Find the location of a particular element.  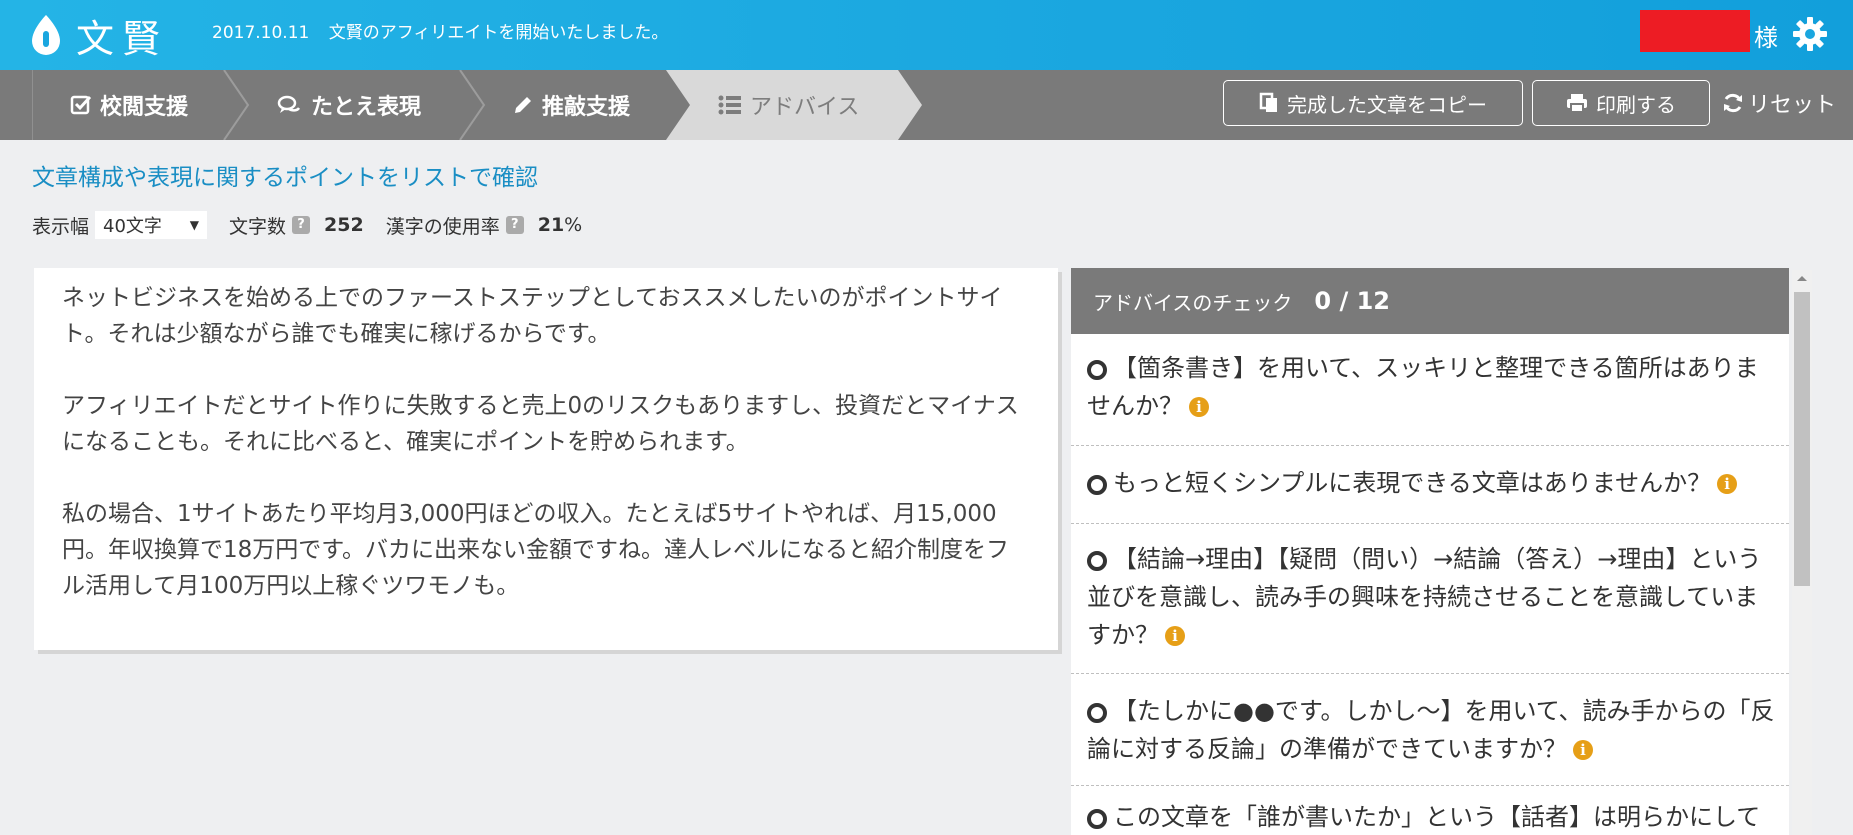

pencil-icon is located at coordinates (523, 105).